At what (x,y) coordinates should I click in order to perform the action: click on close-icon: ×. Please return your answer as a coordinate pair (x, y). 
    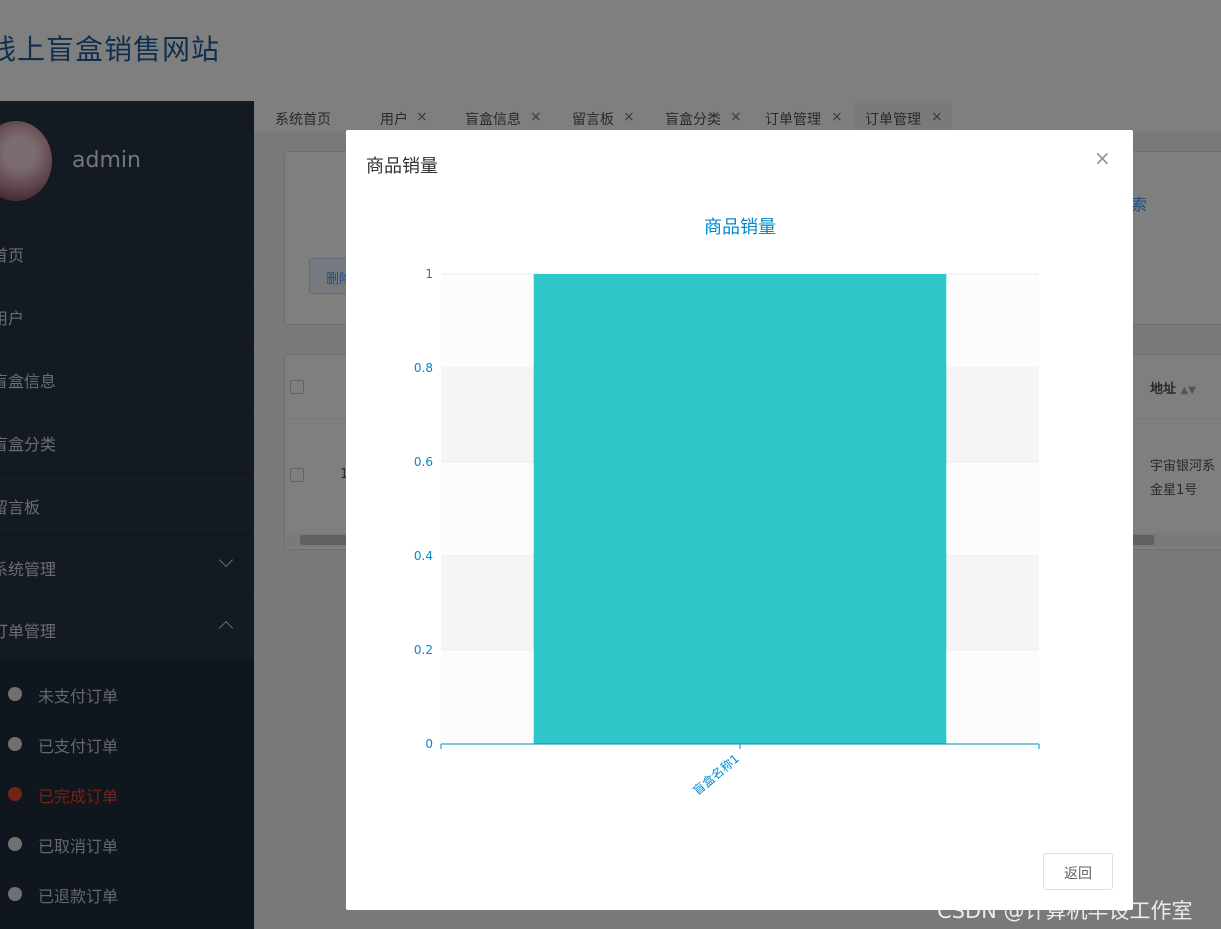
    Looking at the image, I should click on (1102, 158).